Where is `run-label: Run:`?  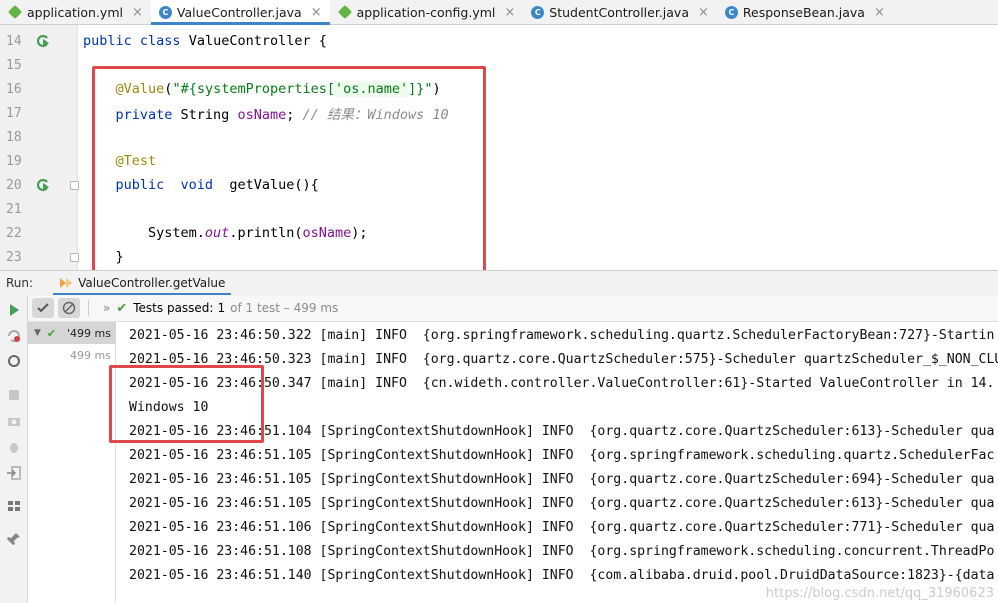
run-label: Run: is located at coordinates (20, 283).